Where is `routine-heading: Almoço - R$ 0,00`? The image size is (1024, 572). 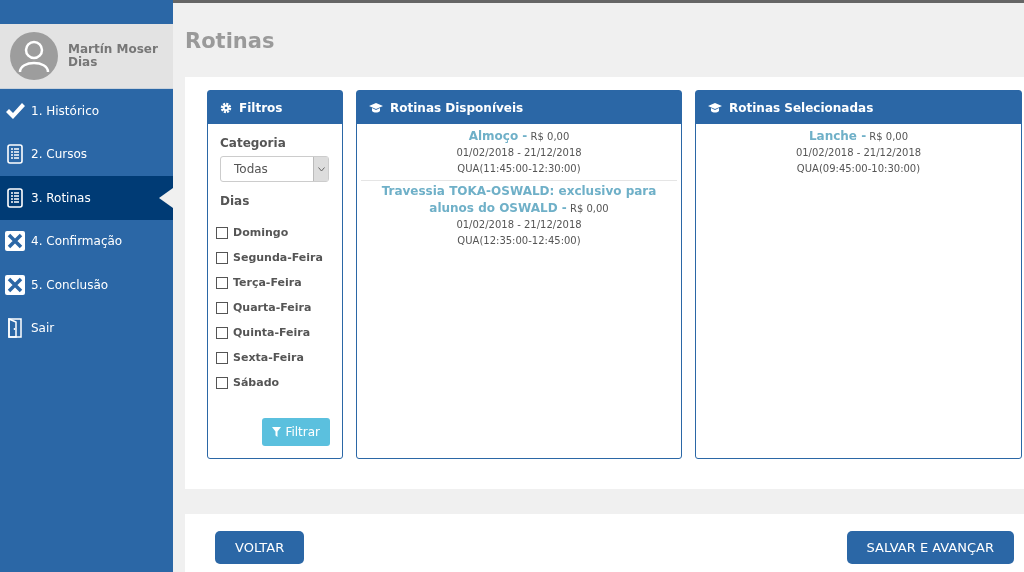 routine-heading: Almoço - R$ 0,00 is located at coordinates (519, 136).